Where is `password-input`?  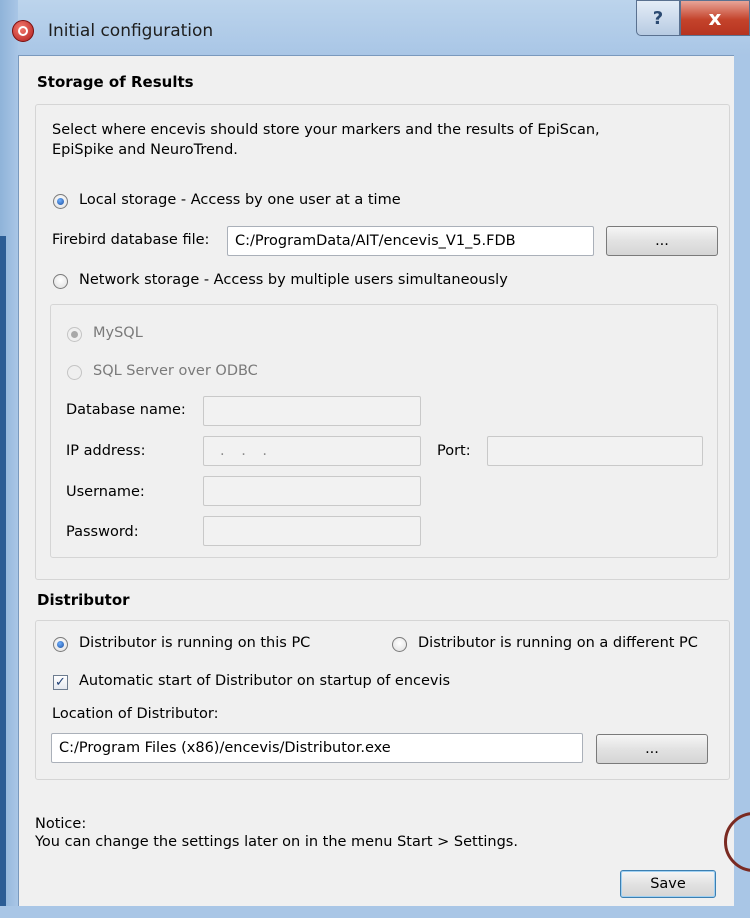 password-input is located at coordinates (312, 531).